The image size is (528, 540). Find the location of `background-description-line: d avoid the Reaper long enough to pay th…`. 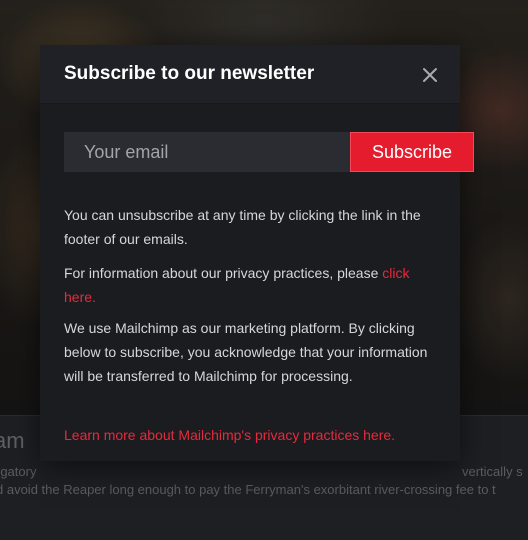

background-description-line: d avoid the Reaper long enough to pay th… is located at coordinates (248, 489).